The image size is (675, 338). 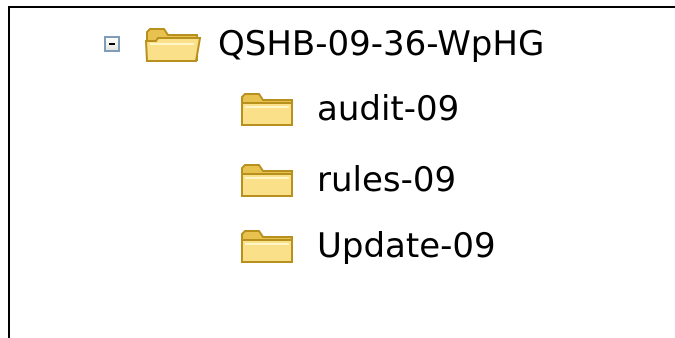 I want to click on tree-node-root: QSHB-09-36-WpHG, so click(x=325, y=44).